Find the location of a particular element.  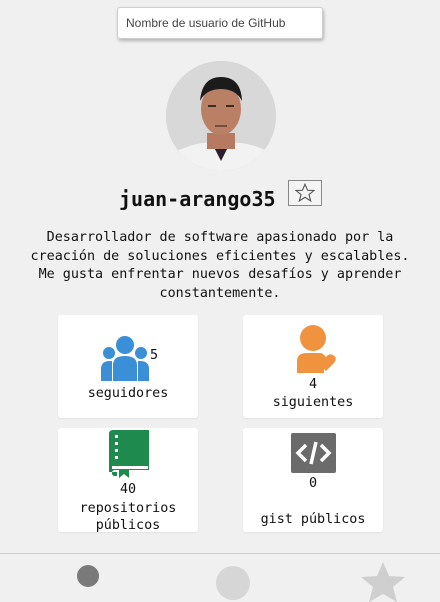

gists-card: 0 gist públicos is located at coordinates (313, 480).